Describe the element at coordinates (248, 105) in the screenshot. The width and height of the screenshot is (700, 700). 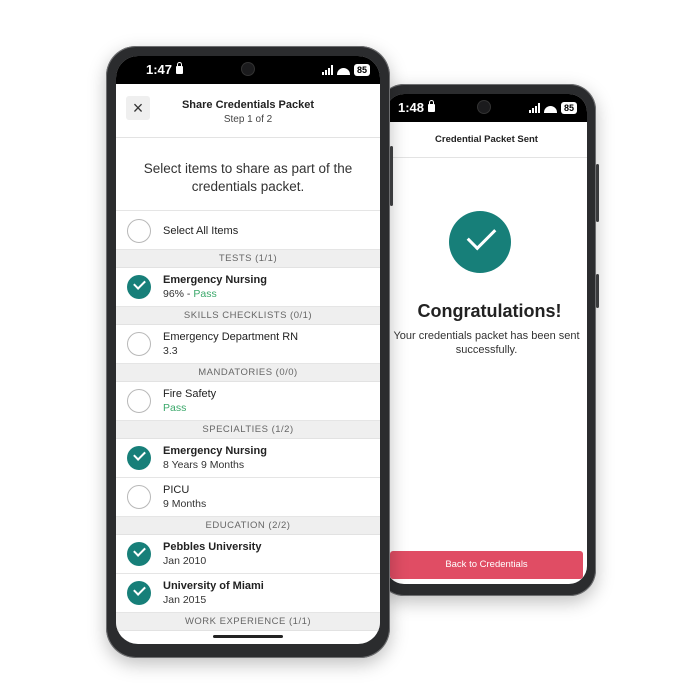
I see `page-title: Share Credentials Packet` at that location.